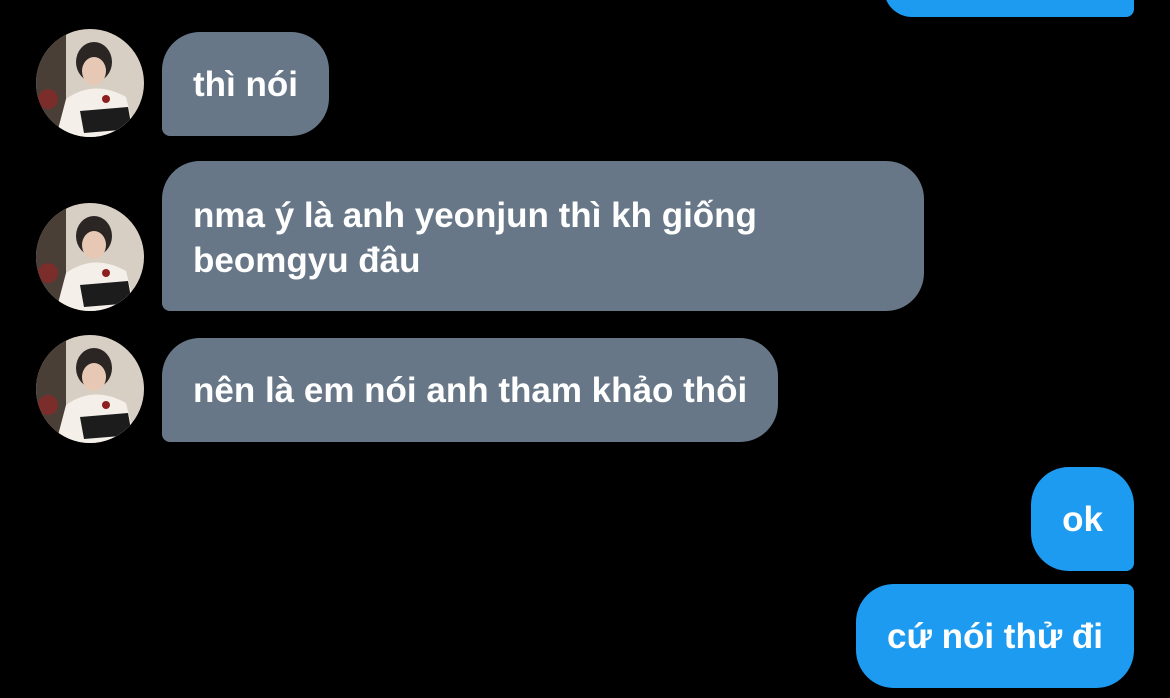 This screenshot has width=1170, height=698. I want to click on message-bubble-sent: cứ nói thử đi, so click(995, 636).